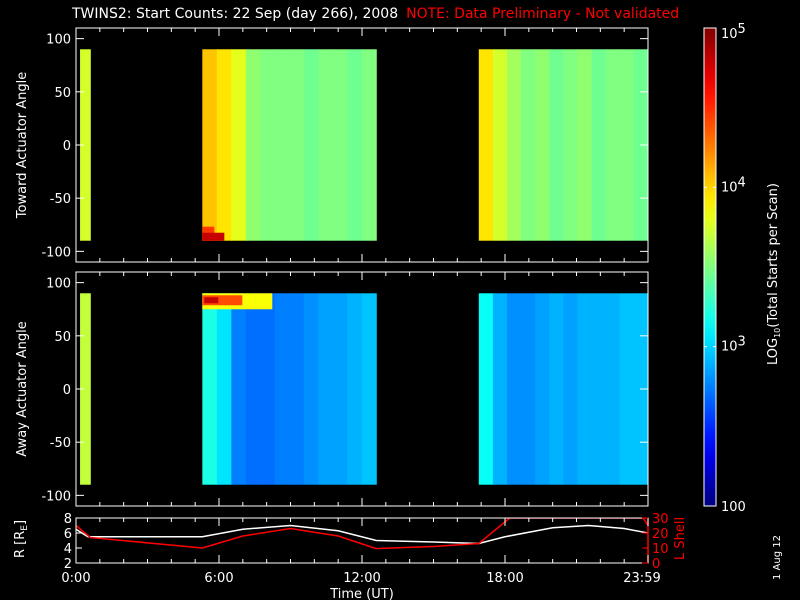 The image size is (800, 600). I want to click on colorbar-tick-label: 104, so click(733, 185).